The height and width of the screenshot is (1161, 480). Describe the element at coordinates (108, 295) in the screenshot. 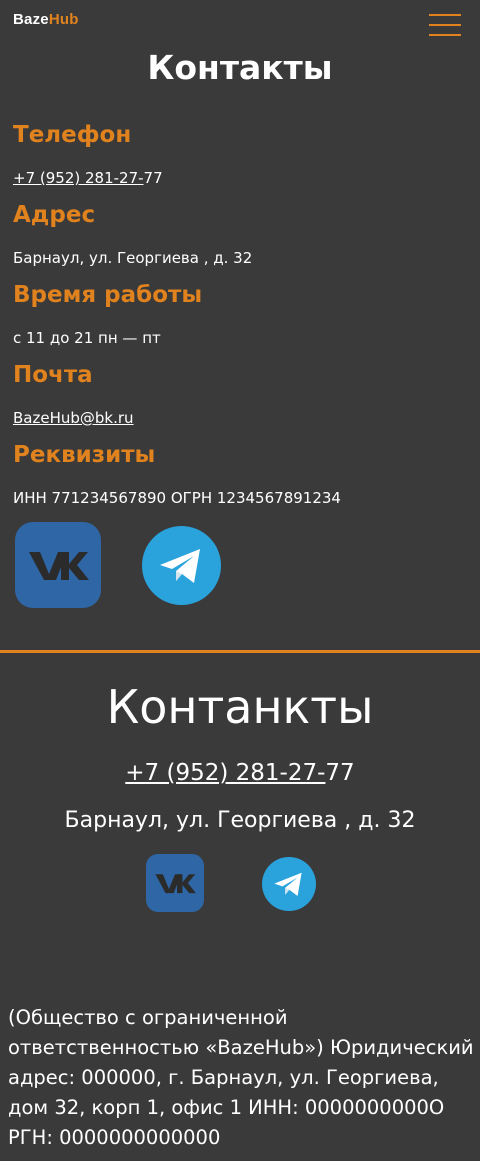

I see `hours-heading: Время работы` at that location.